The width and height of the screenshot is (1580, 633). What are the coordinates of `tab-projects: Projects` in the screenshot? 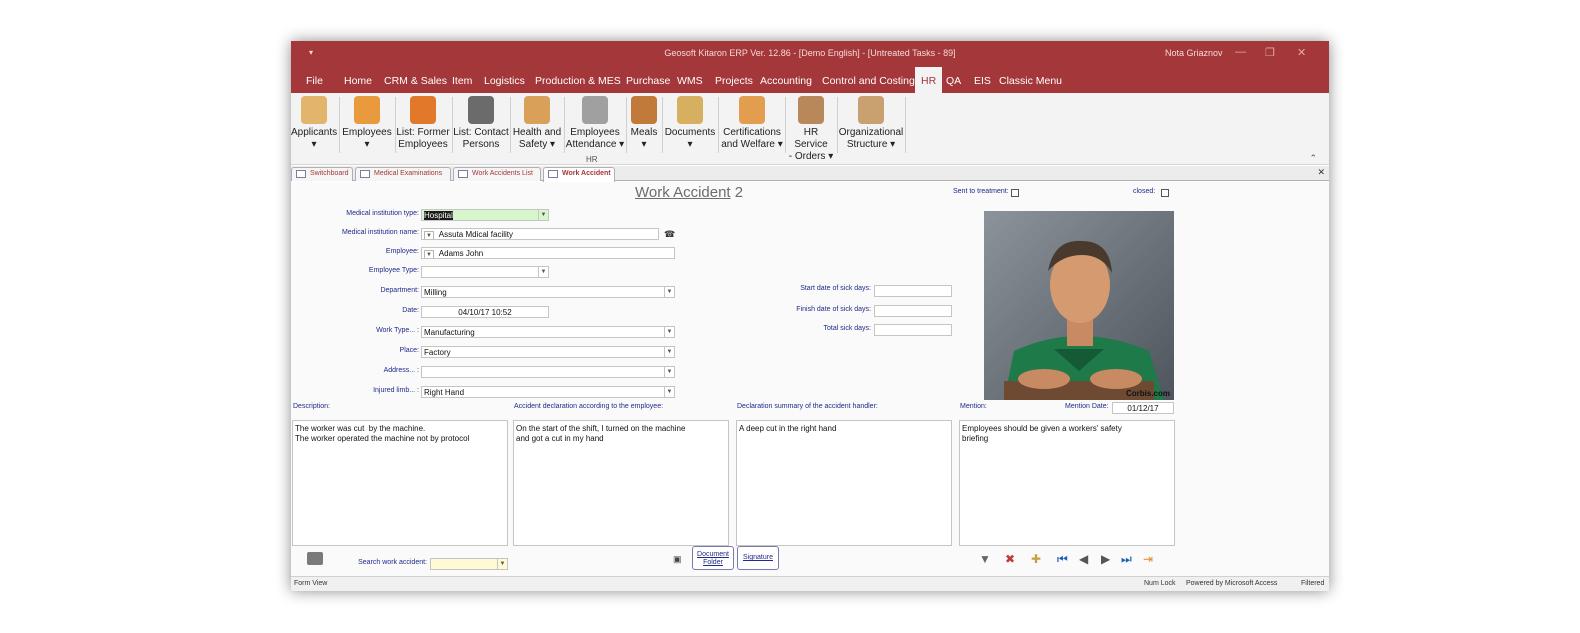 It's located at (734, 81).